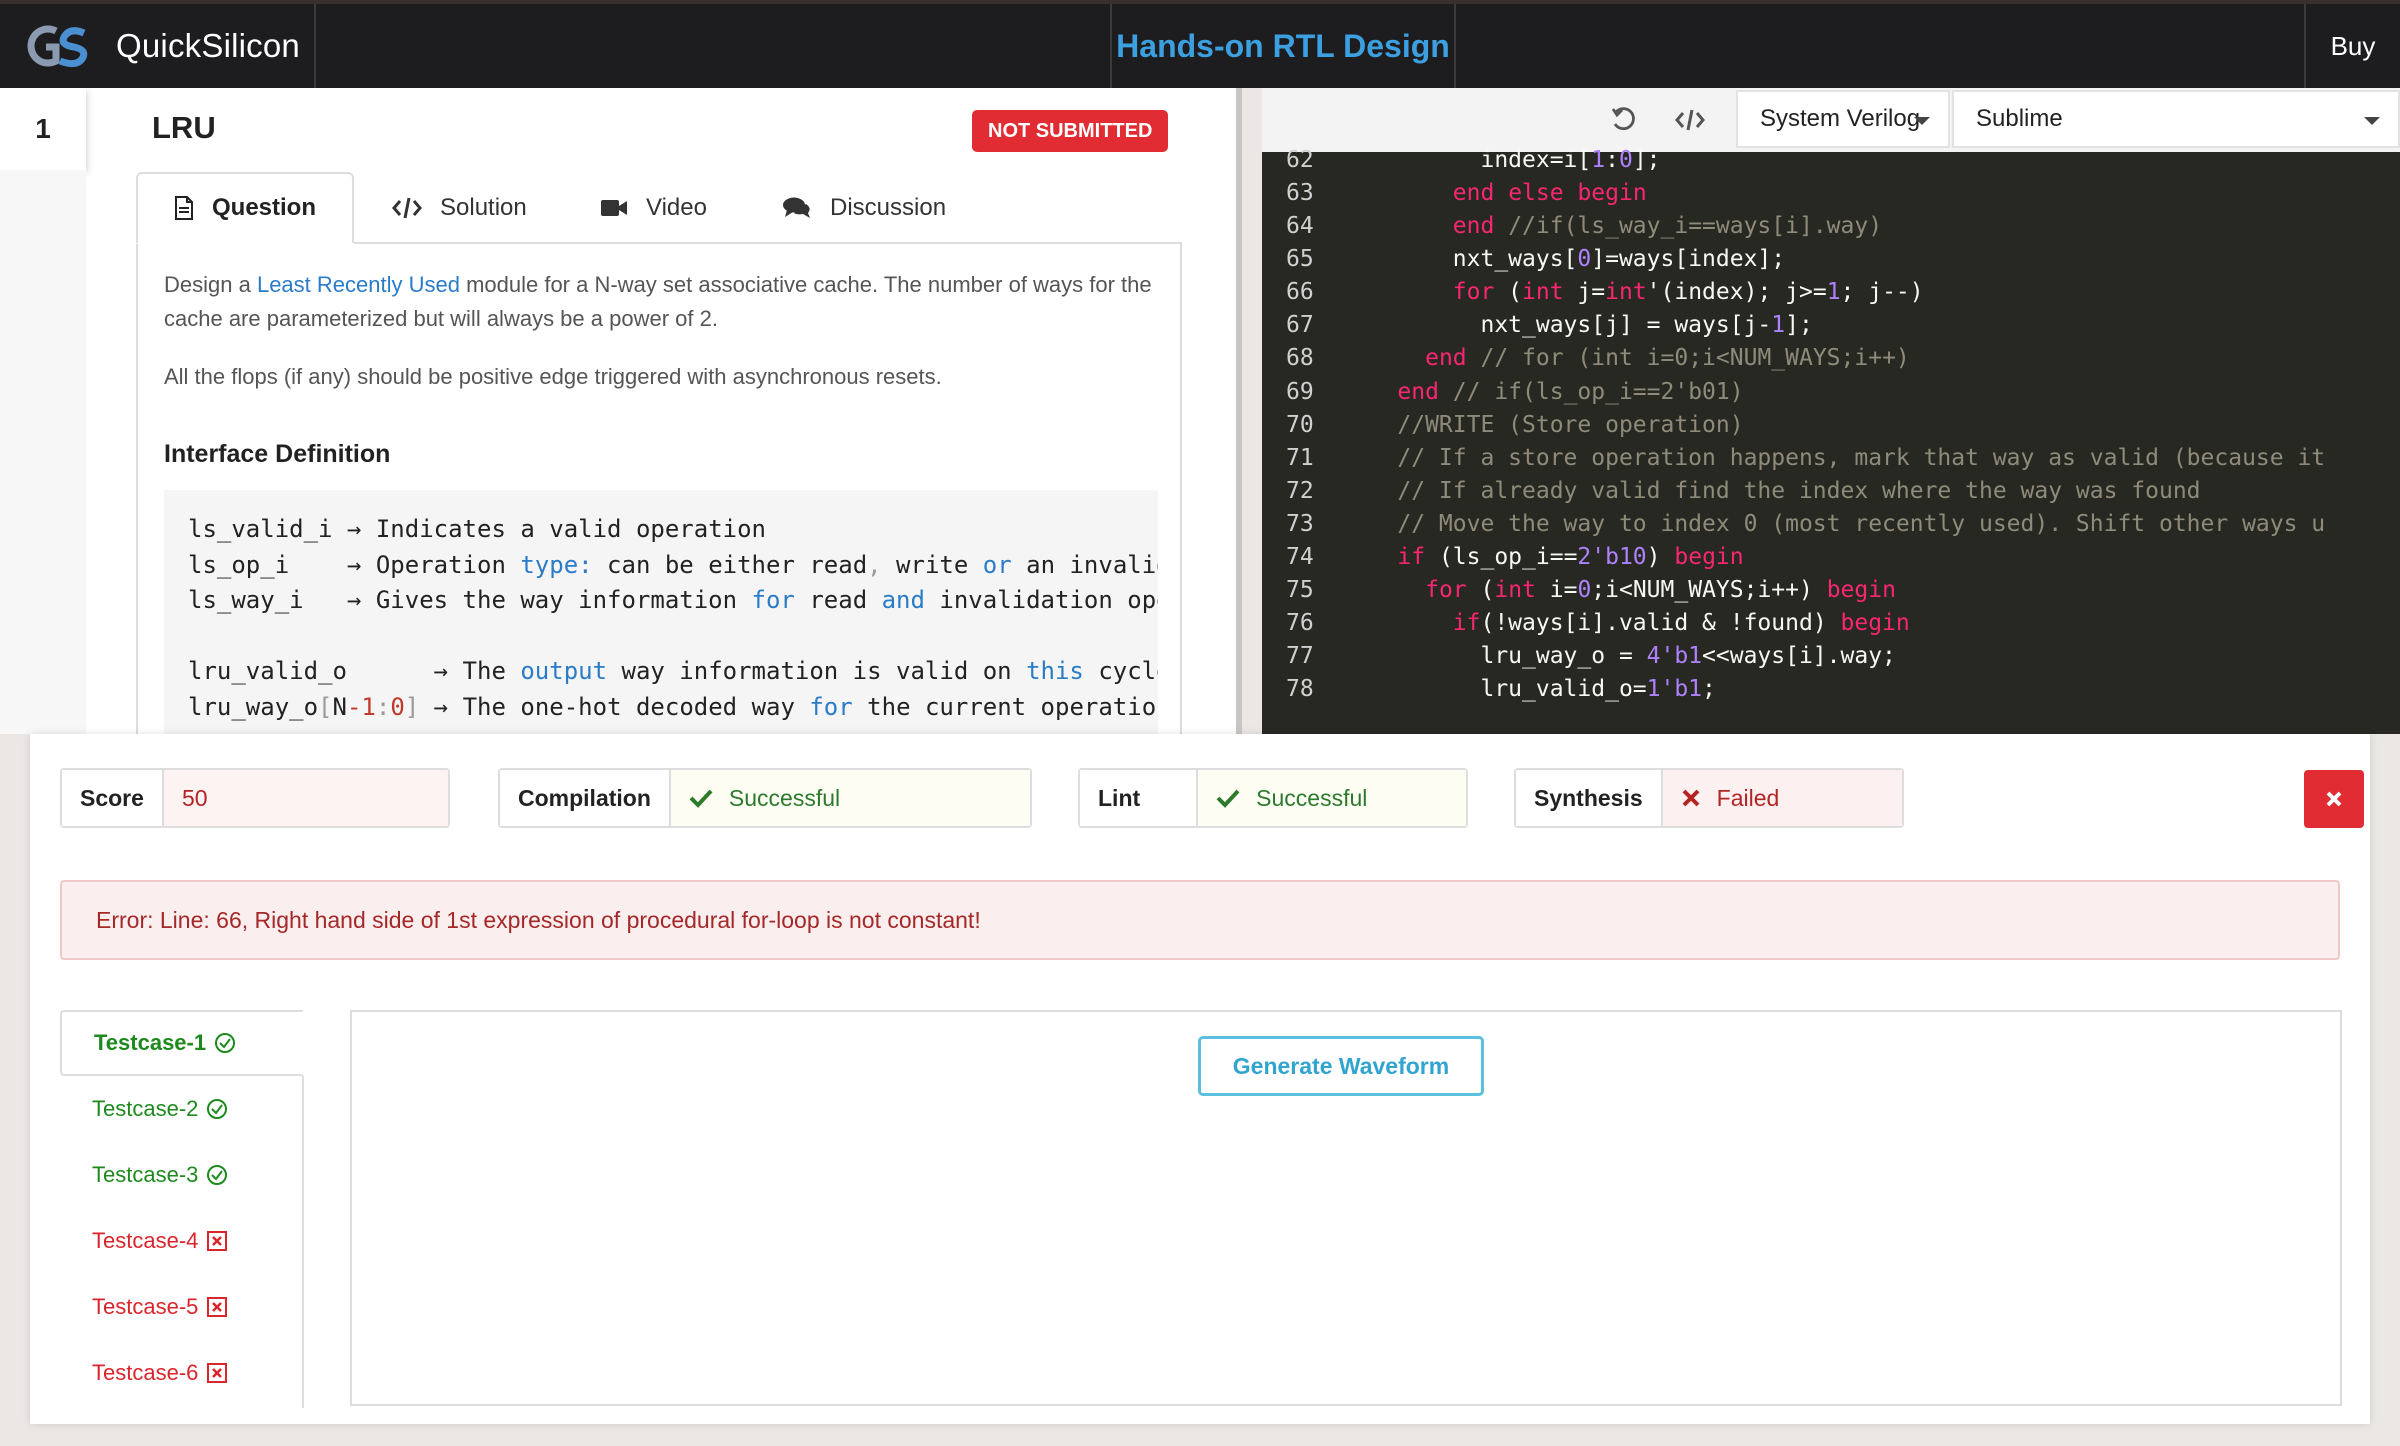  What do you see at coordinates (1782, 798) in the screenshot?
I see `synthesis-value: Failed` at bounding box center [1782, 798].